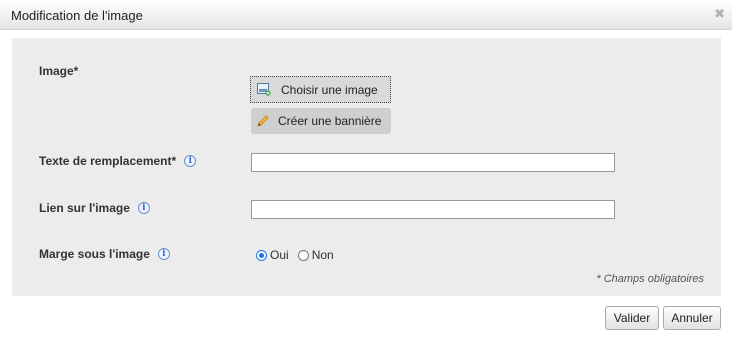 This screenshot has height=355, width=732. I want to click on cancel-button: Annuler, so click(692, 318).